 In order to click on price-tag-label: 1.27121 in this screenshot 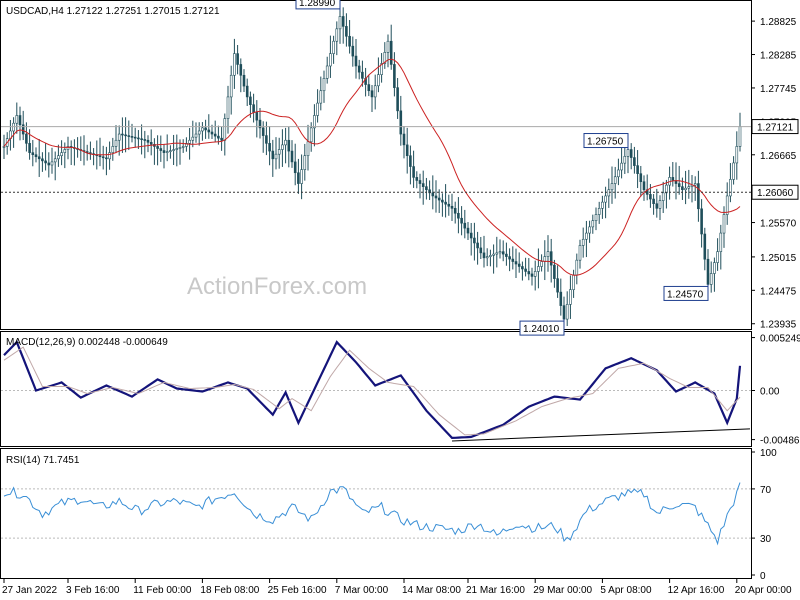, I will do `click(775, 128)`.